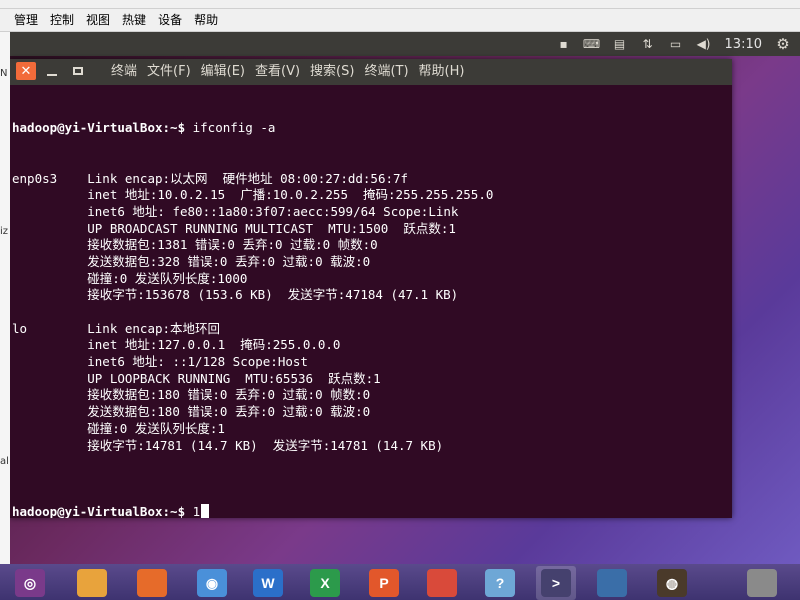  What do you see at coordinates (648, 44) in the screenshot?
I see `network-icon: ⇅` at bounding box center [648, 44].